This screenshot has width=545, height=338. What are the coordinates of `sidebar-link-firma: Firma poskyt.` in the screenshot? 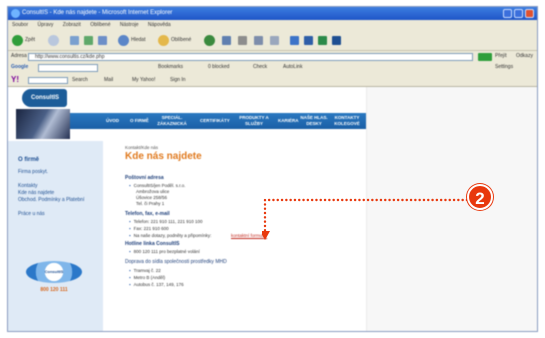 It's located at (33, 172).